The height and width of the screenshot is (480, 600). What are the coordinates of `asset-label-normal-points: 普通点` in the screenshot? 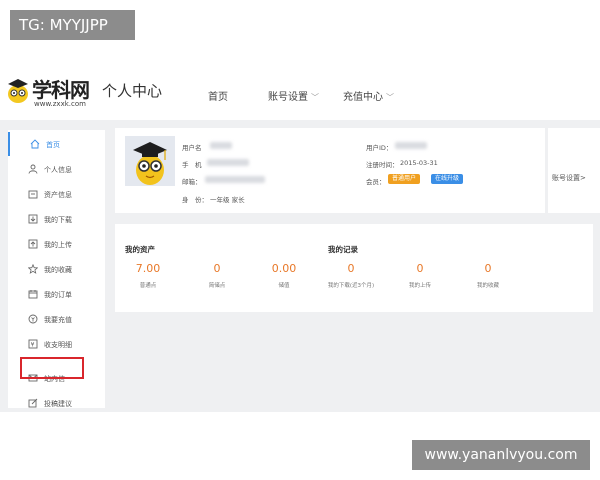 It's located at (148, 286).